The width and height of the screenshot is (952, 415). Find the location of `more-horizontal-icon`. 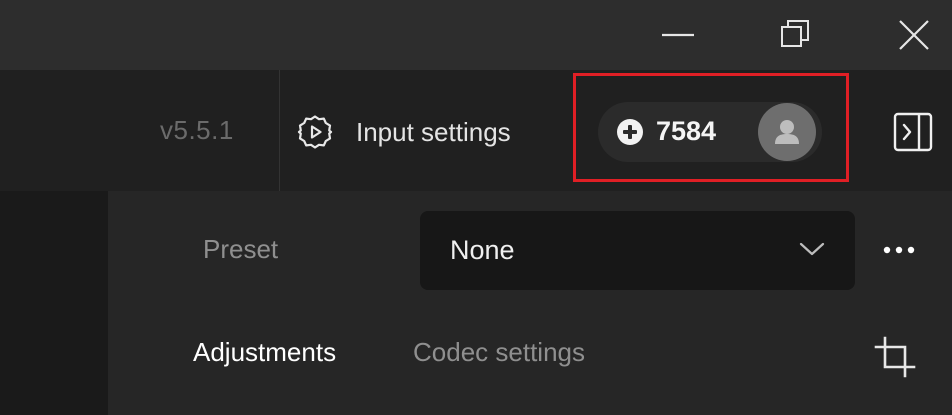

more-horizontal-icon is located at coordinates (899, 250).